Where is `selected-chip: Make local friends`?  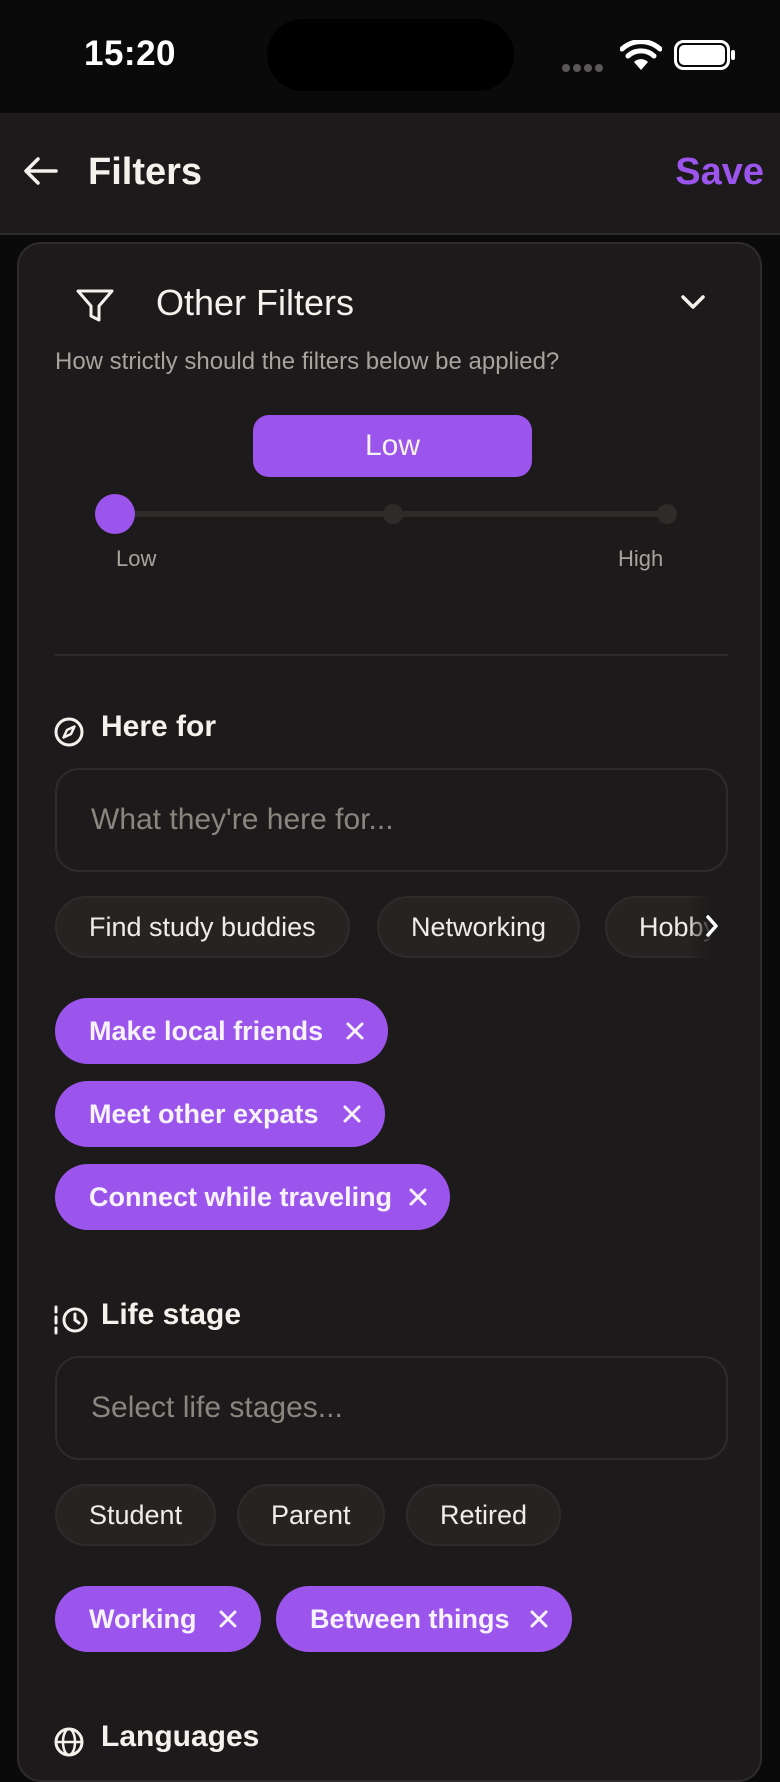 selected-chip: Make local friends is located at coordinates (221, 1031).